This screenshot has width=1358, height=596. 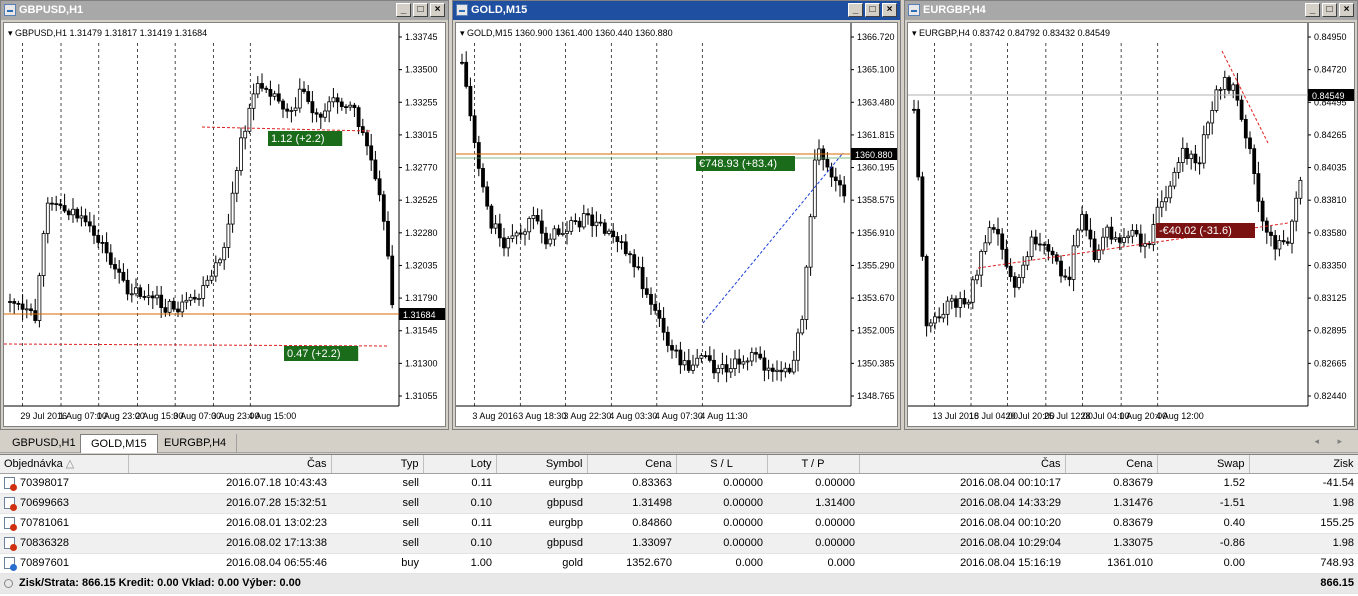 I want to click on window-titlebar: EURGBP,H4 _ □ ×, so click(x=1131, y=10).